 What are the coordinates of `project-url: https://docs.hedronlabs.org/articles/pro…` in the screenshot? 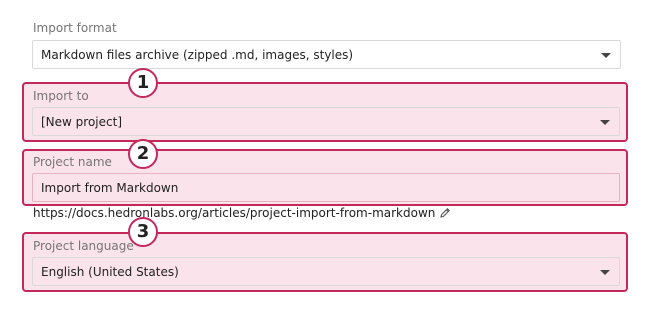 It's located at (234, 213).